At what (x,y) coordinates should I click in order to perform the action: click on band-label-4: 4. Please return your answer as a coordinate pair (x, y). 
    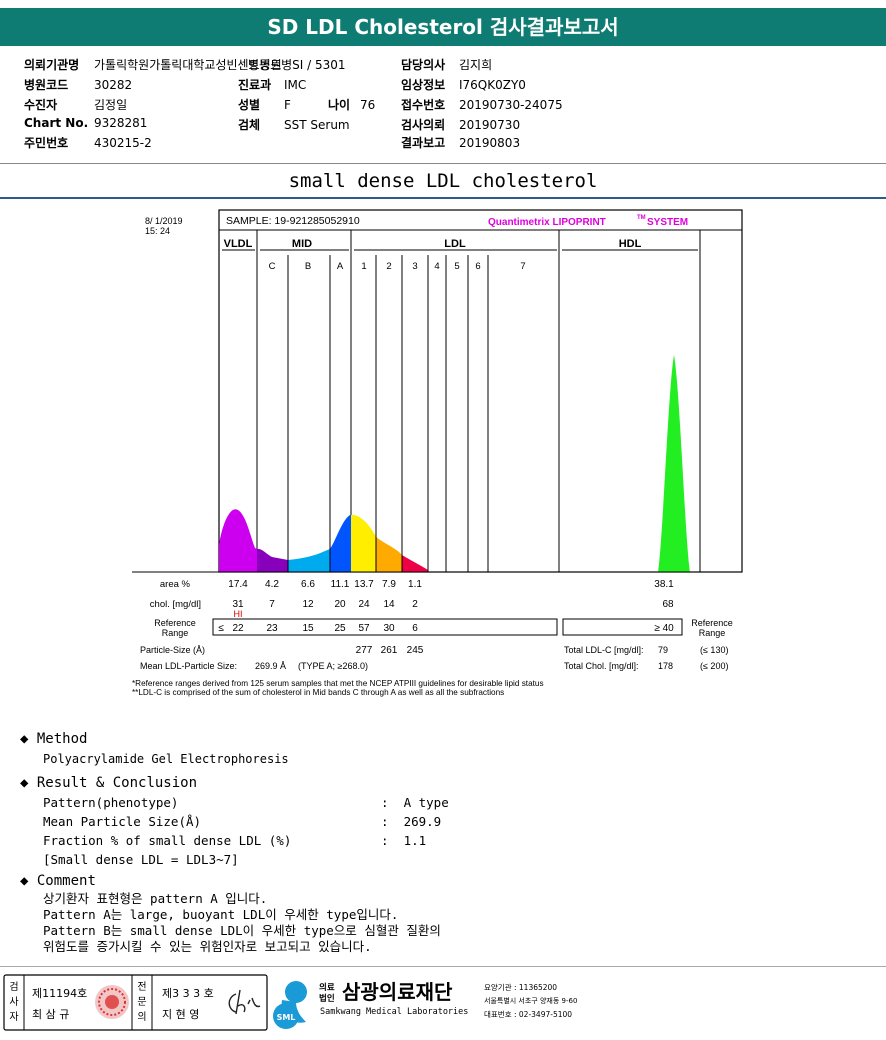
    Looking at the image, I should click on (436, 266).